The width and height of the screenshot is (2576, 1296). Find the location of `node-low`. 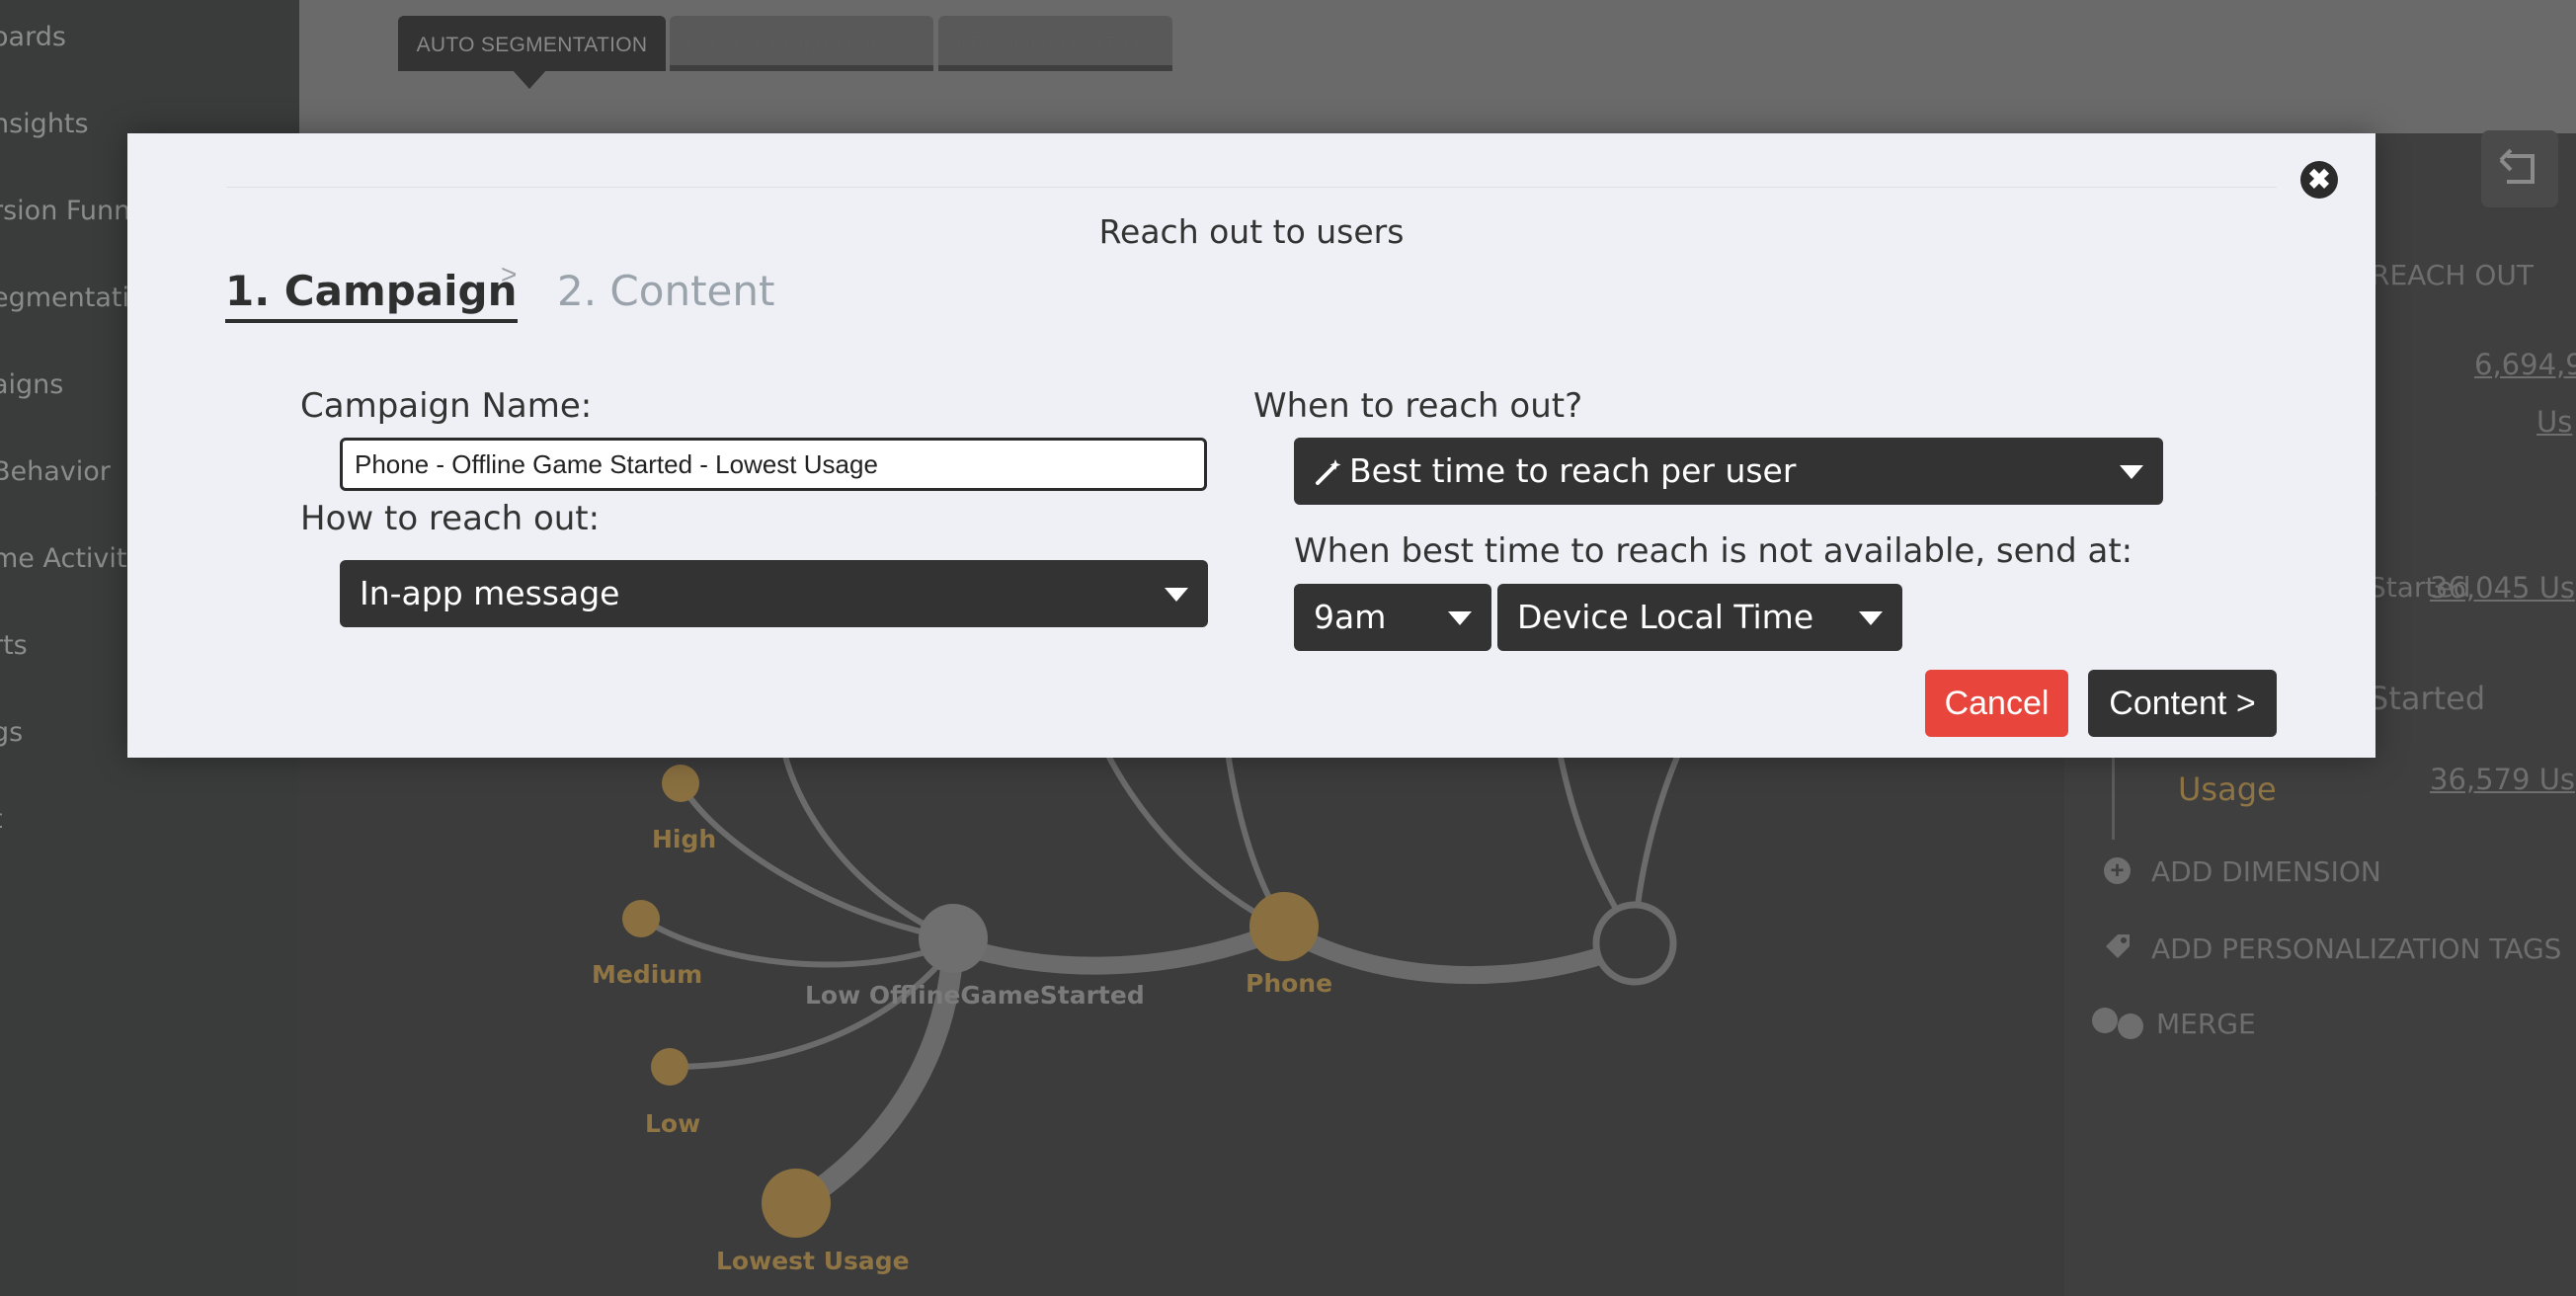

node-low is located at coordinates (669, 1067).